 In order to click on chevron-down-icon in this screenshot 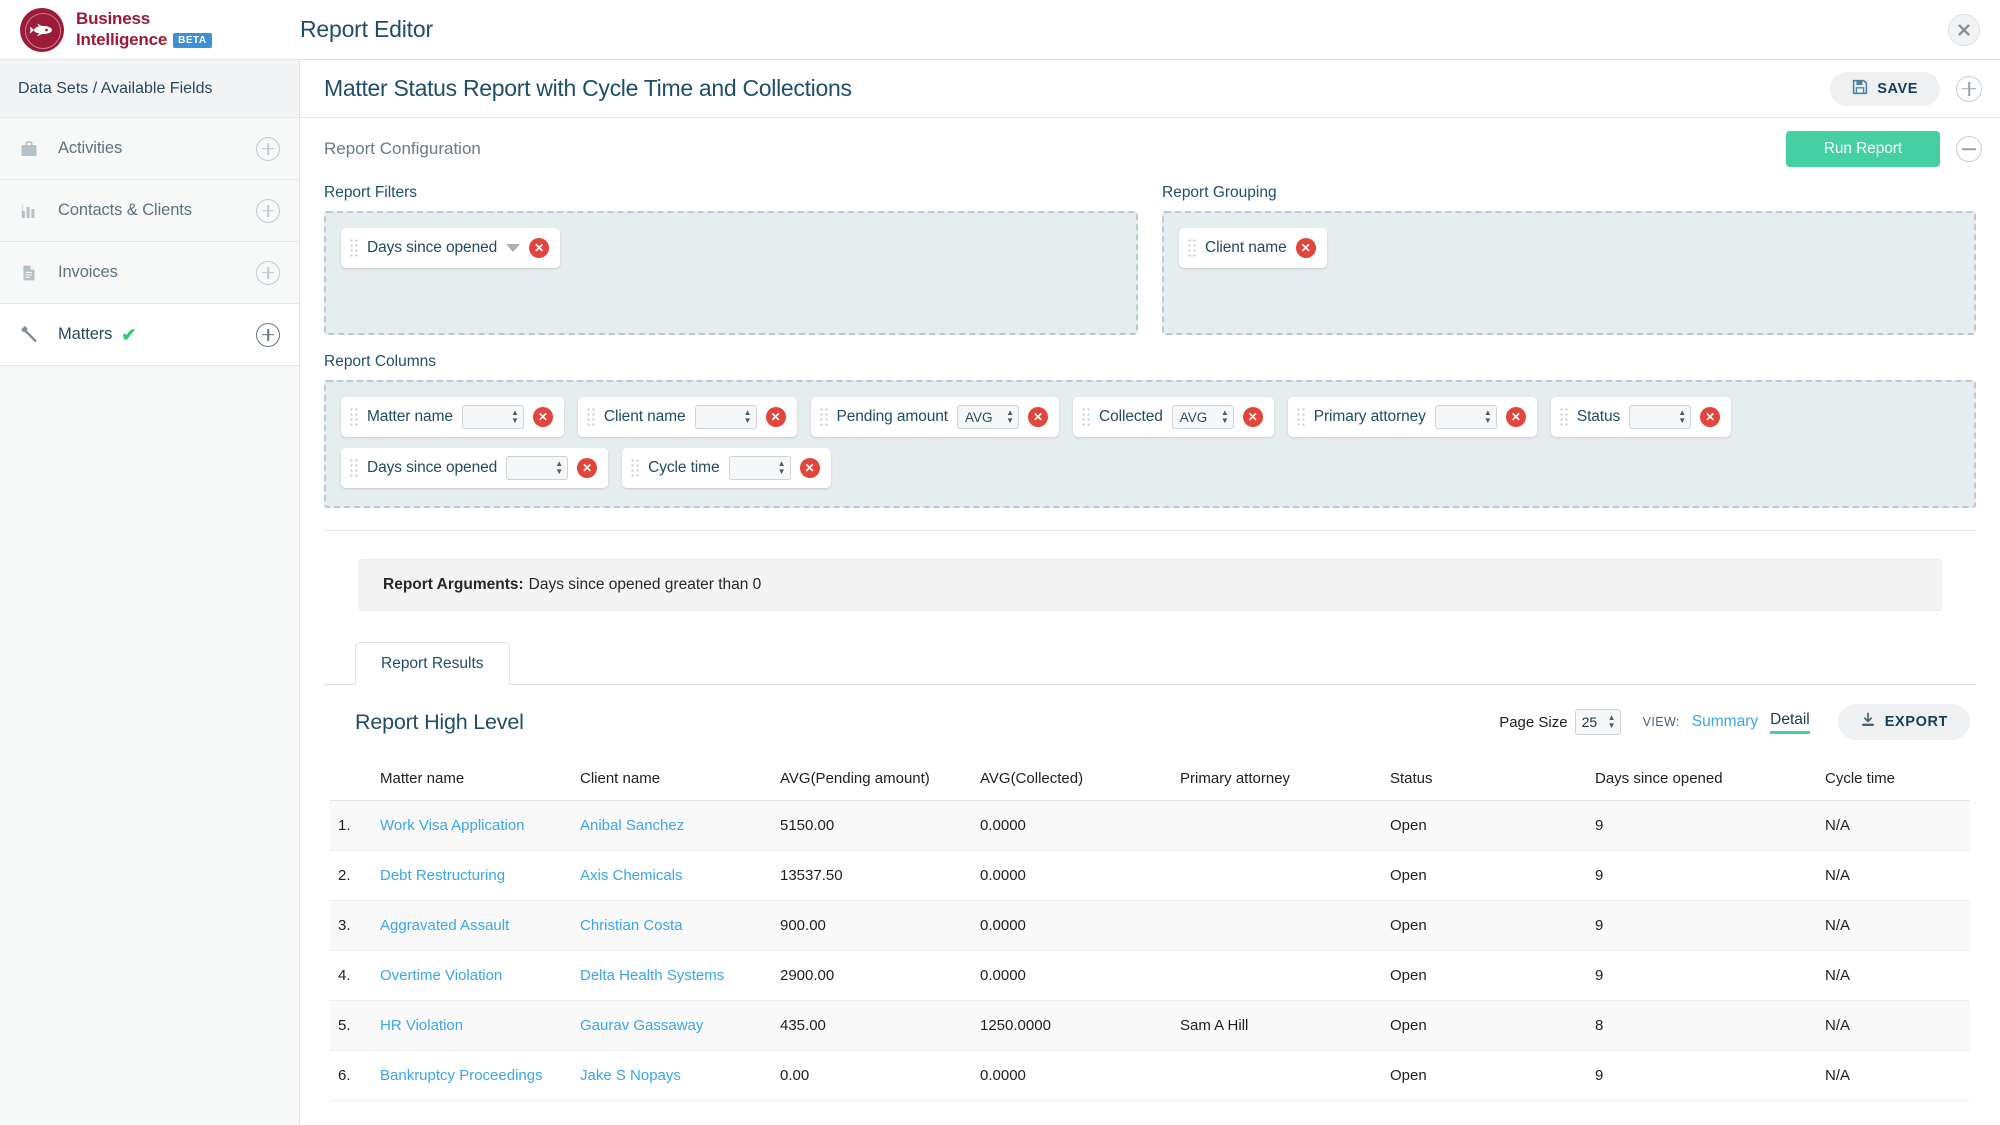, I will do `click(513, 248)`.